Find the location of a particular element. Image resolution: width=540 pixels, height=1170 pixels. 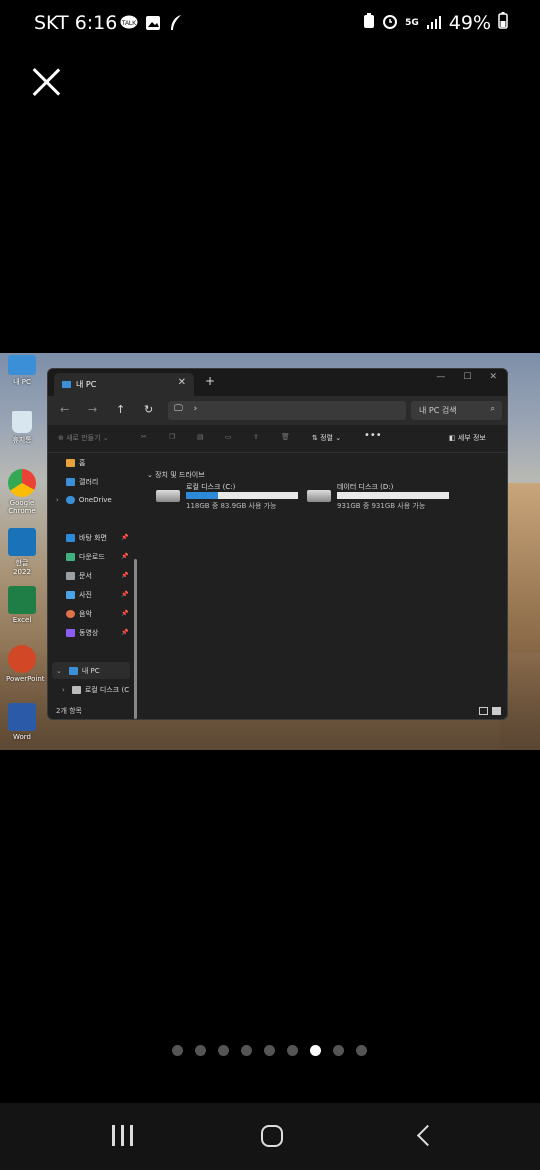

alarm-icon is located at coordinates (390, 23).